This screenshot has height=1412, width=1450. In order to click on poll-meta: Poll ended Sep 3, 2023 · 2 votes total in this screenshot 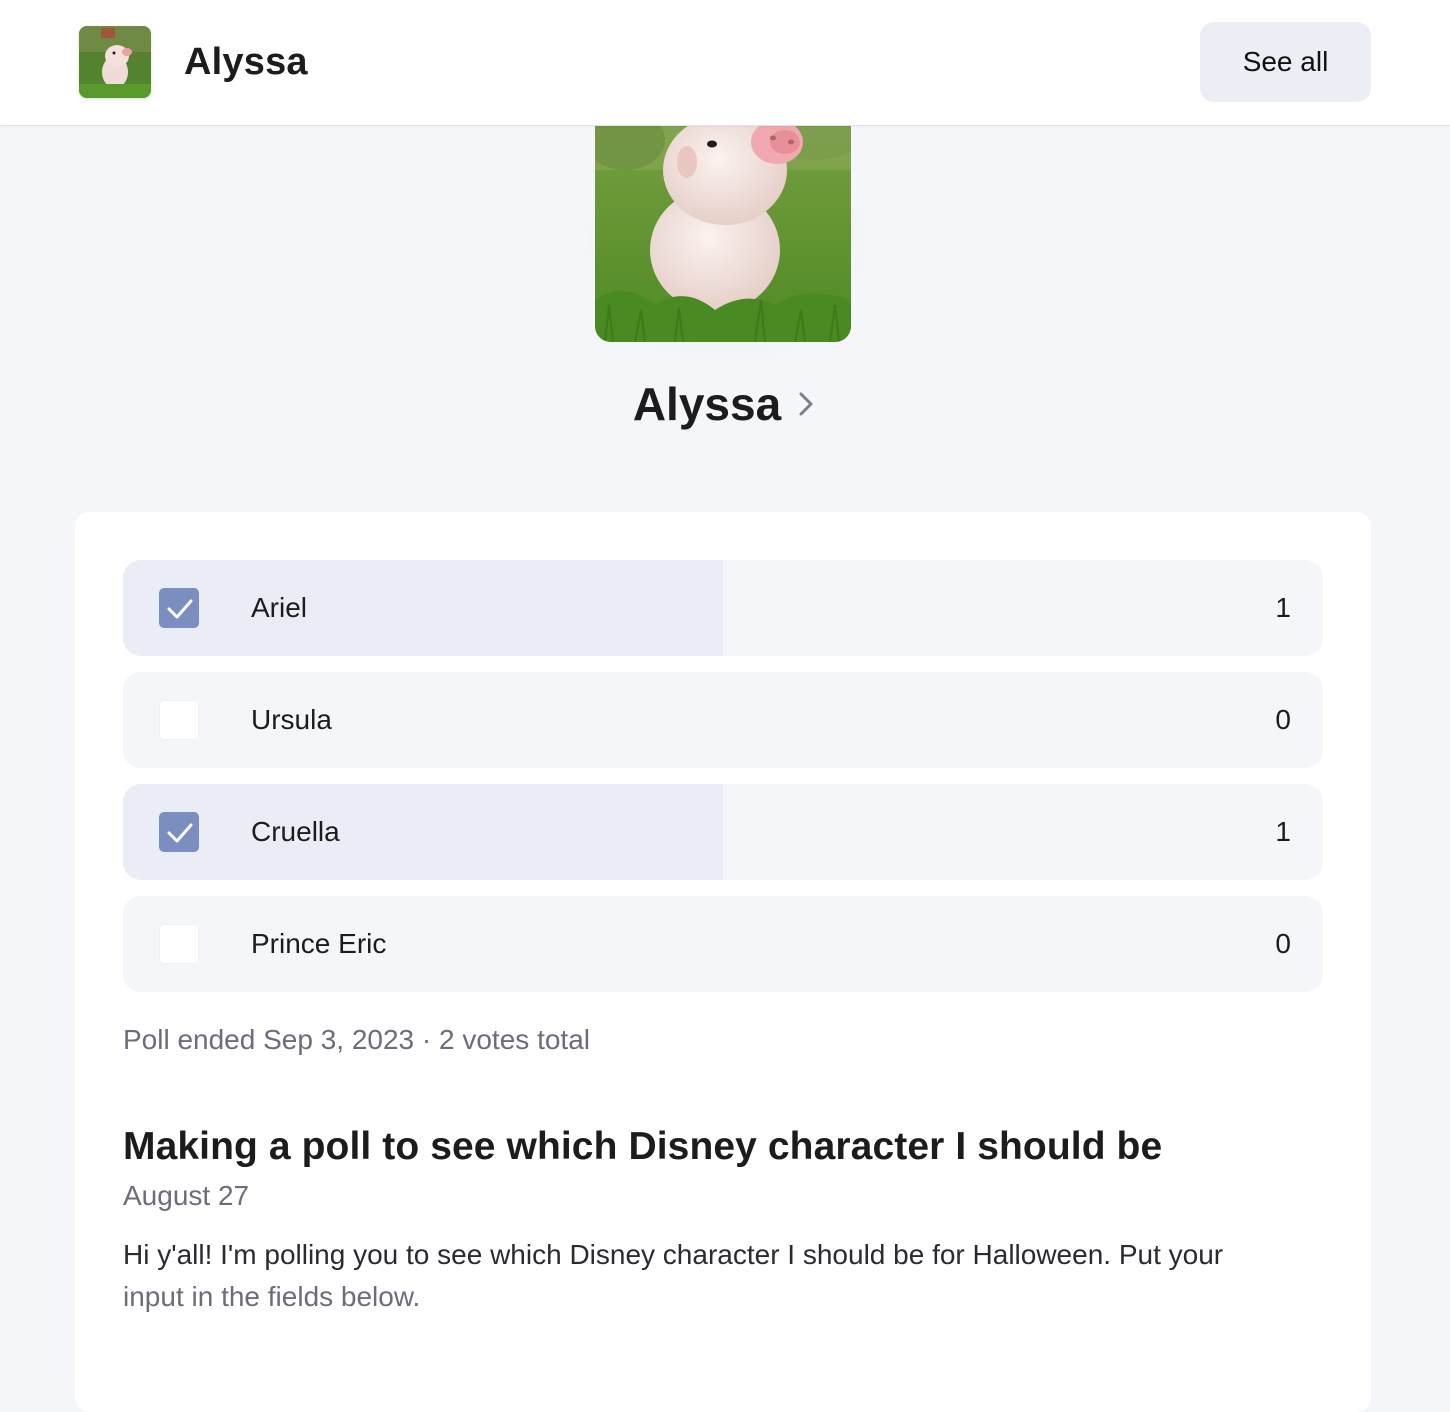, I will do `click(356, 1039)`.